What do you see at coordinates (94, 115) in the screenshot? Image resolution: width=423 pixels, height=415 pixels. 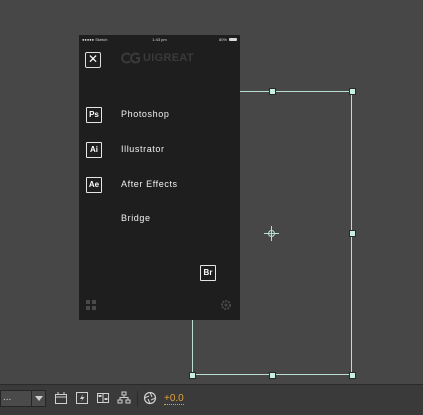 I see `photoshop-badge-icon: Ps` at bounding box center [94, 115].